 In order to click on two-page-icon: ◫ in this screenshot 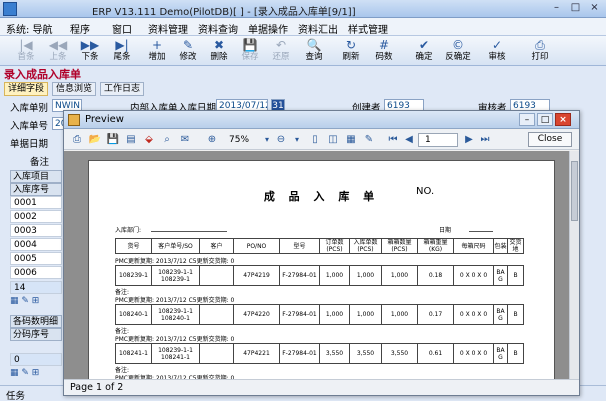, I will do `click(333, 140)`.